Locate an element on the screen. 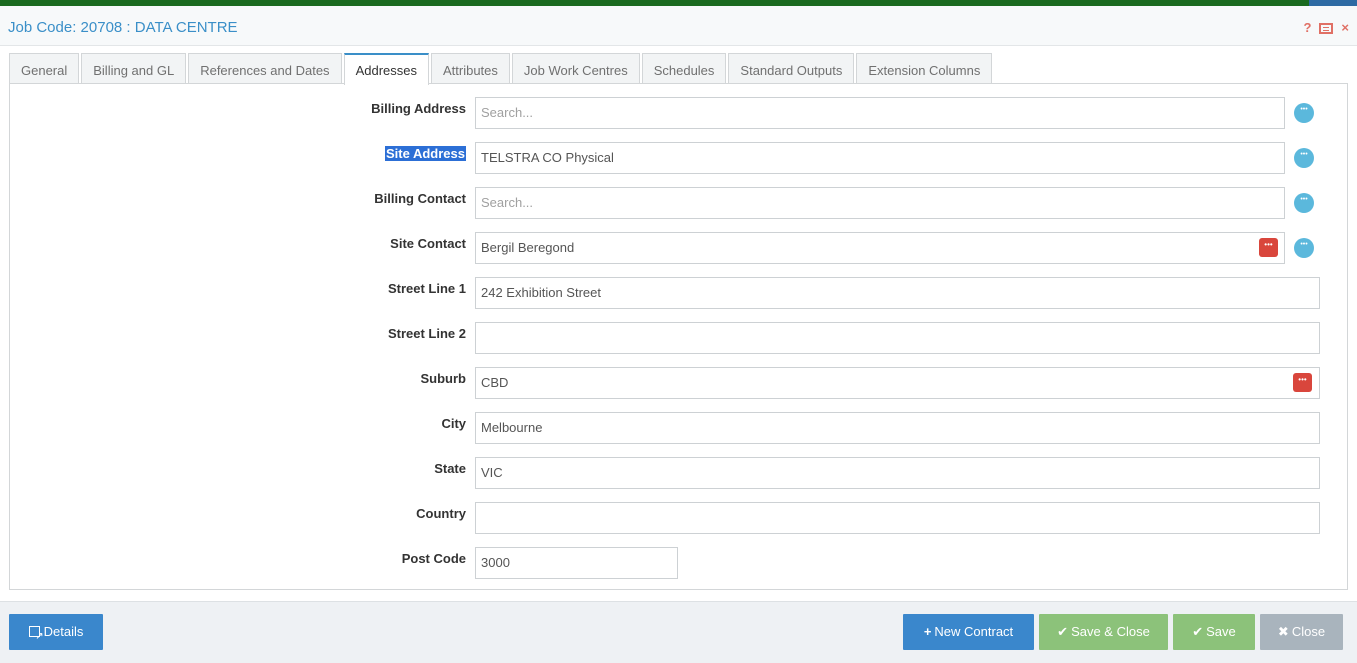  site-address-lookup-button is located at coordinates (1304, 158).